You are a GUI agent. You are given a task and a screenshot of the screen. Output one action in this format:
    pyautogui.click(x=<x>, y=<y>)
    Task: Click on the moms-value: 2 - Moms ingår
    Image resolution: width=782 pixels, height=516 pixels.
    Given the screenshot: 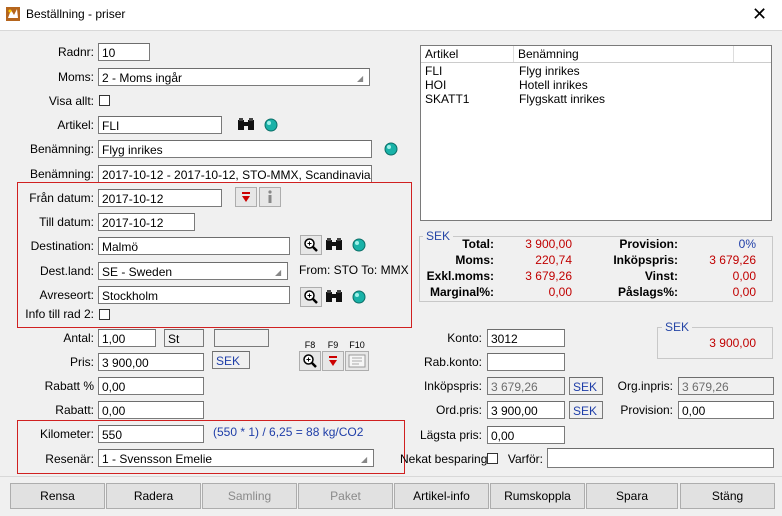 What is the action you would take?
    pyautogui.click(x=142, y=78)
    